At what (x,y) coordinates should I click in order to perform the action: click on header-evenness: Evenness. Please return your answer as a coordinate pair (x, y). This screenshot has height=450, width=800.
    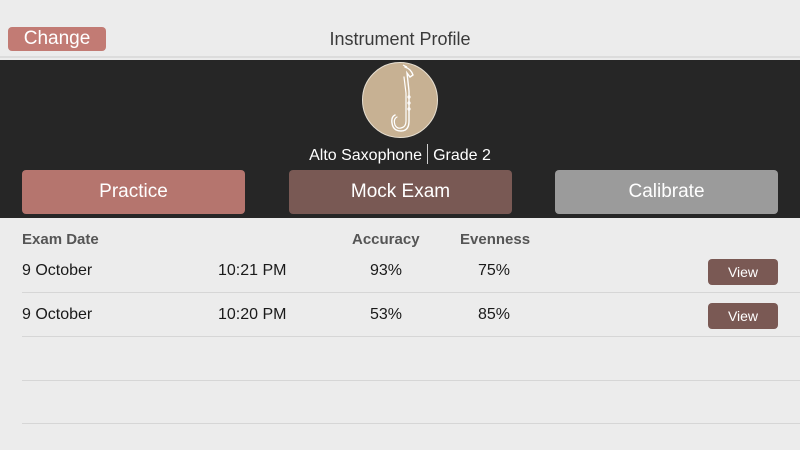
    Looking at the image, I should click on (495, 239).